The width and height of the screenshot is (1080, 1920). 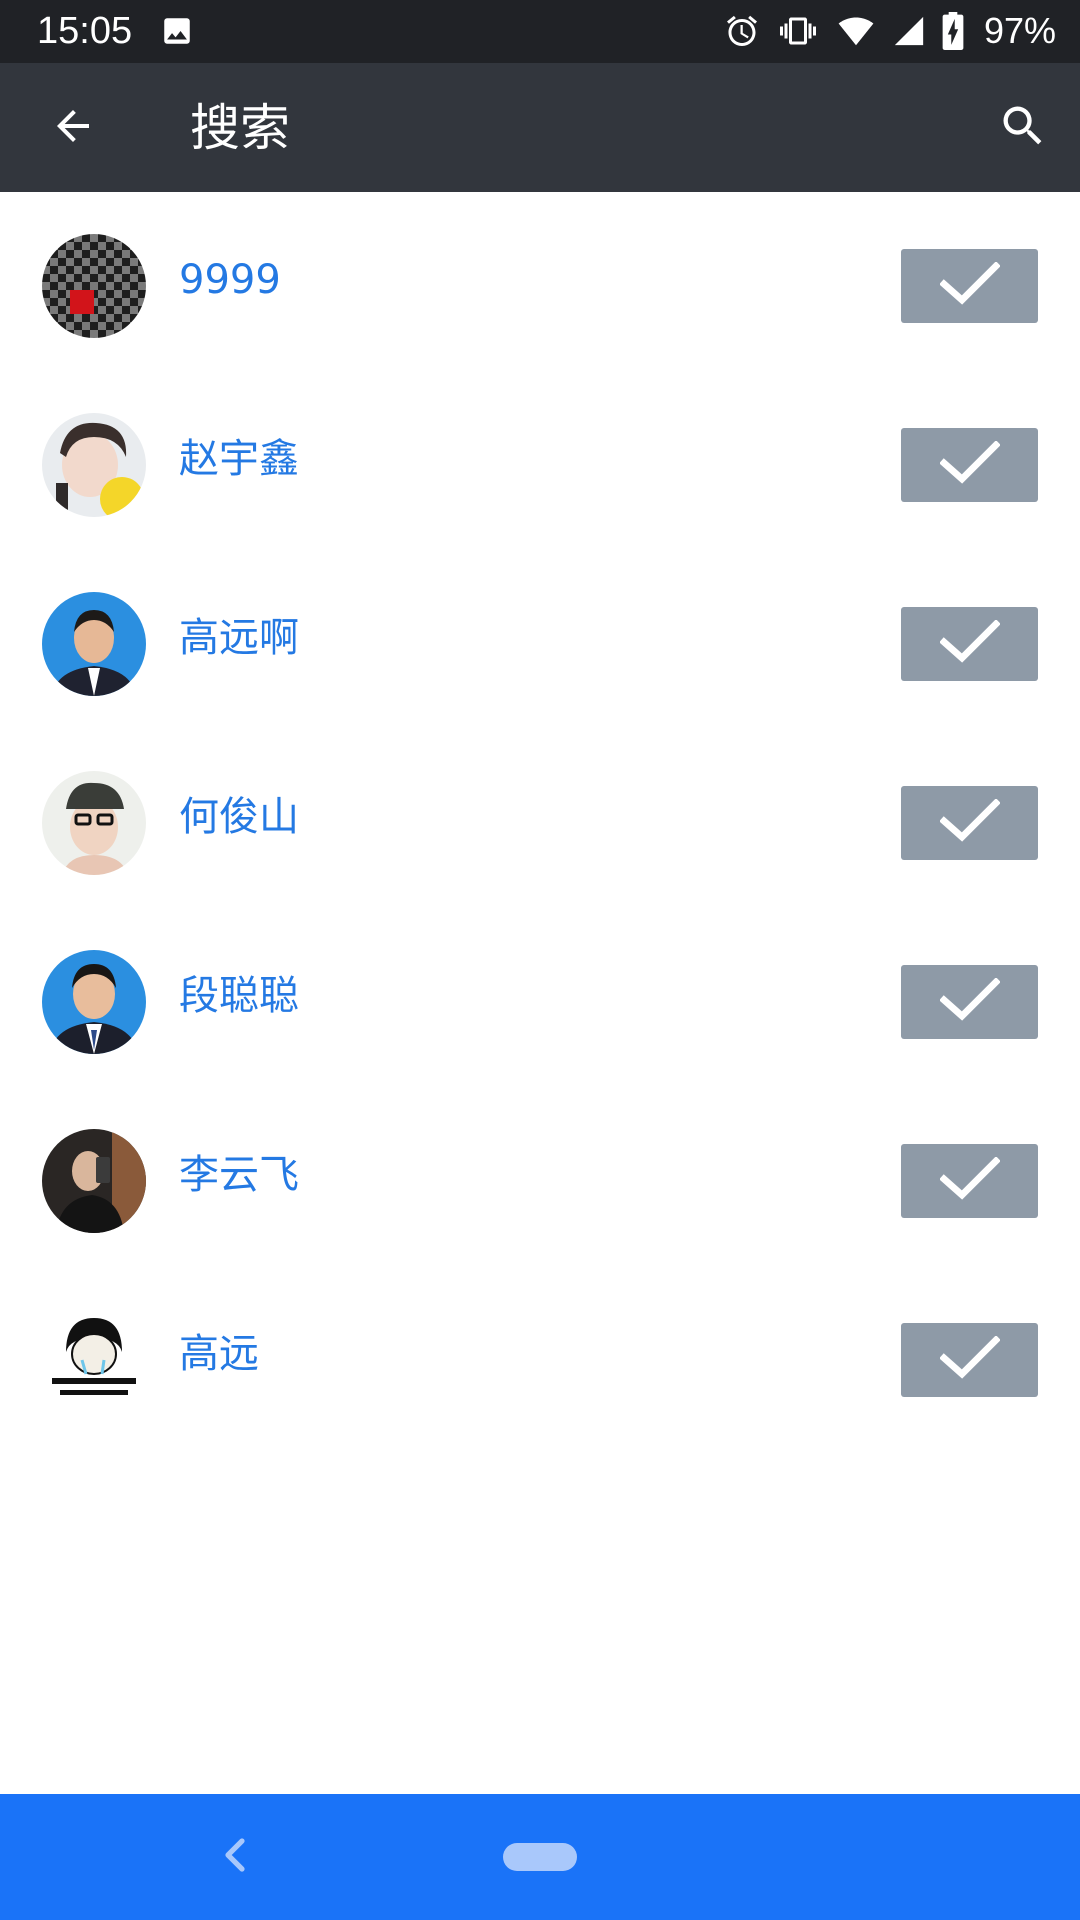 I want to click on list-item: 高远啊, so click(x=540, y=639).